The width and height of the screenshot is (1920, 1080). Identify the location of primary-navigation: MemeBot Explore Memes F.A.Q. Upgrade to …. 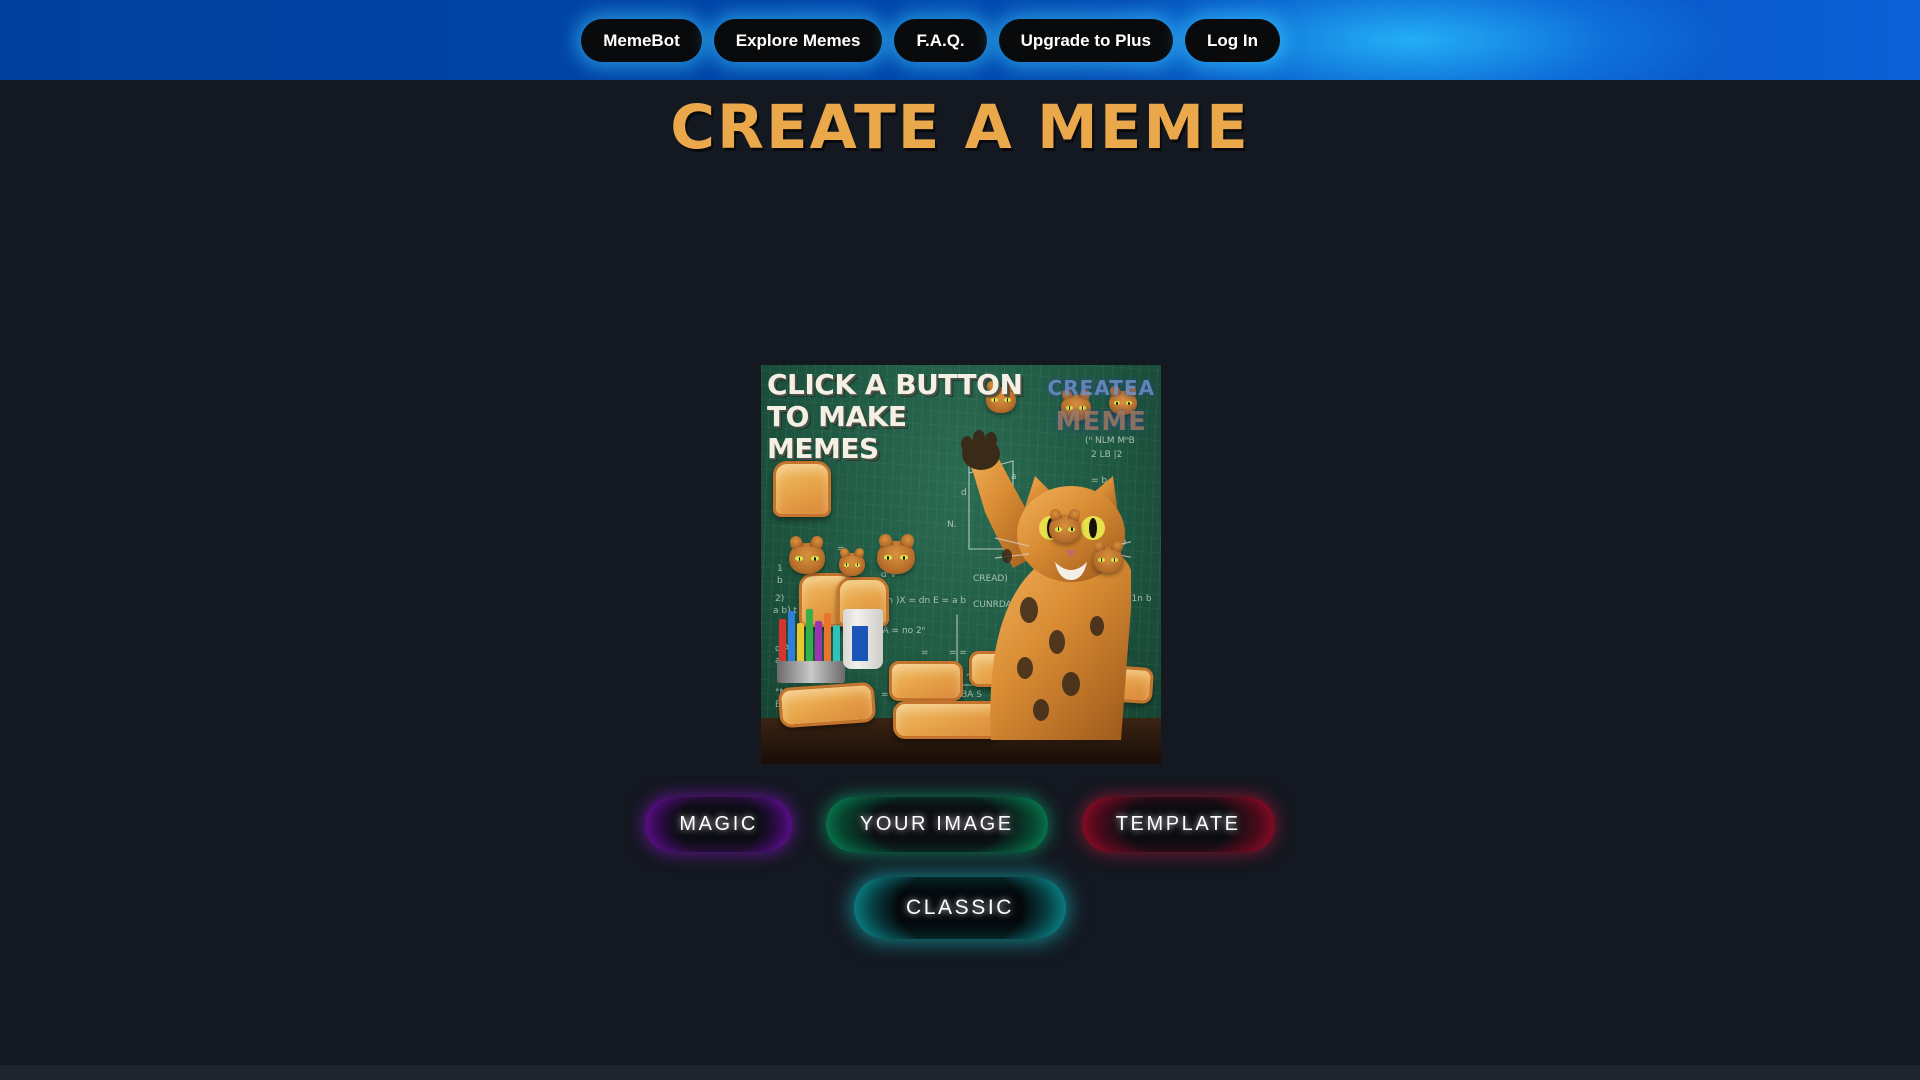
(930, 40).